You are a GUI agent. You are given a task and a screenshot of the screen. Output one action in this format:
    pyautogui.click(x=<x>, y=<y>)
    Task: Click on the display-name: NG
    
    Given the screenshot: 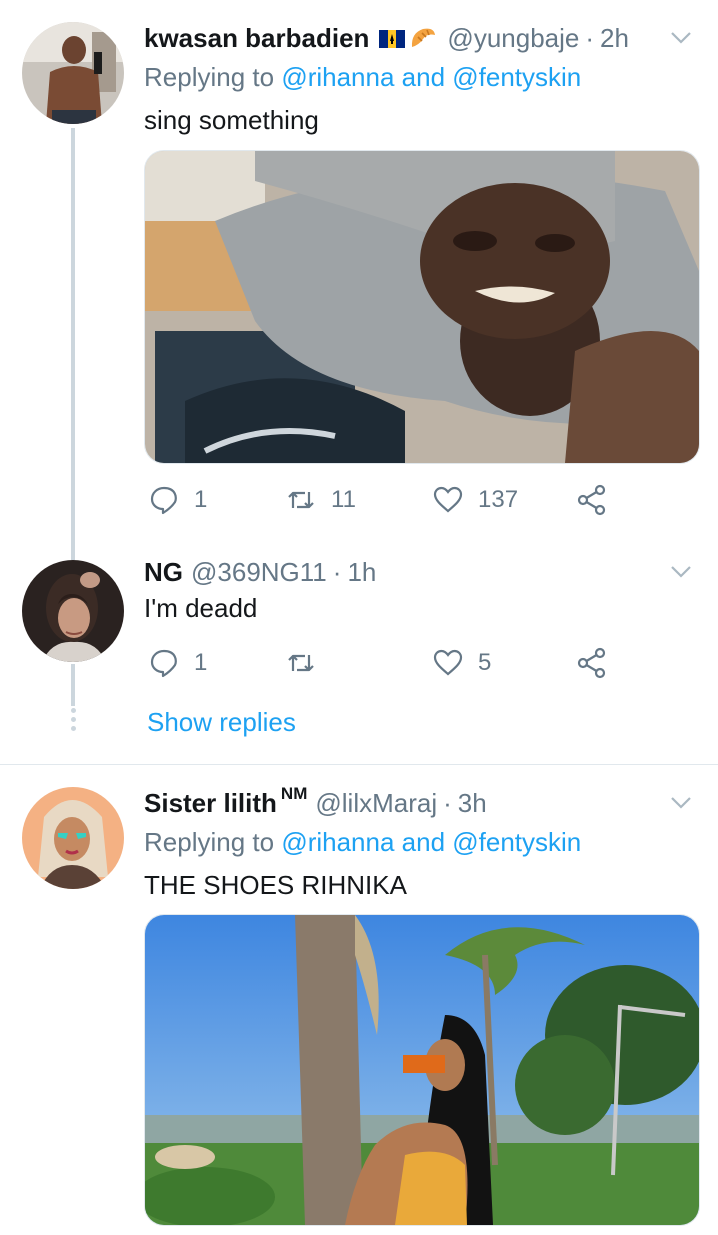 What is the action you would take?
    pyautogui.click(x=163, y=572)
    